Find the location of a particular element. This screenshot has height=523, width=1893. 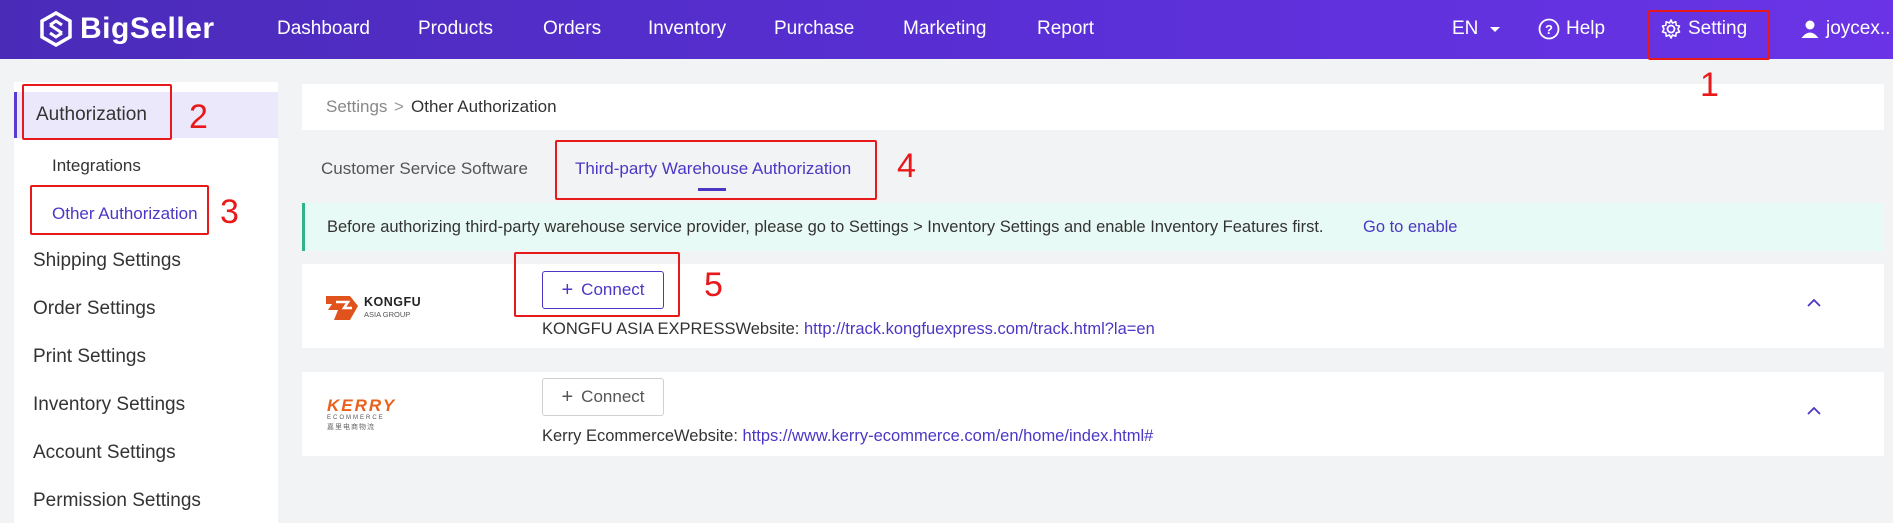

user-menu: joycex.. is located at coordinates (1845, 29).